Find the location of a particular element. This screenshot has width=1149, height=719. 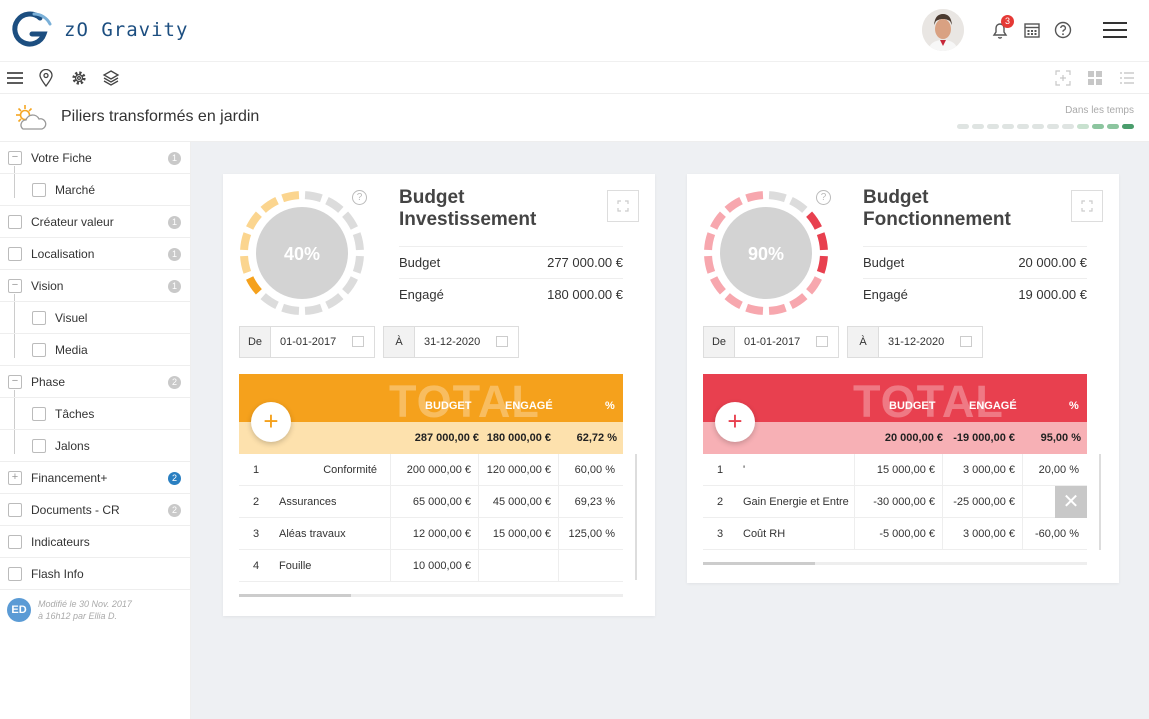

sidebar-item: Localisation 1 is located at coordinates (95, 254).